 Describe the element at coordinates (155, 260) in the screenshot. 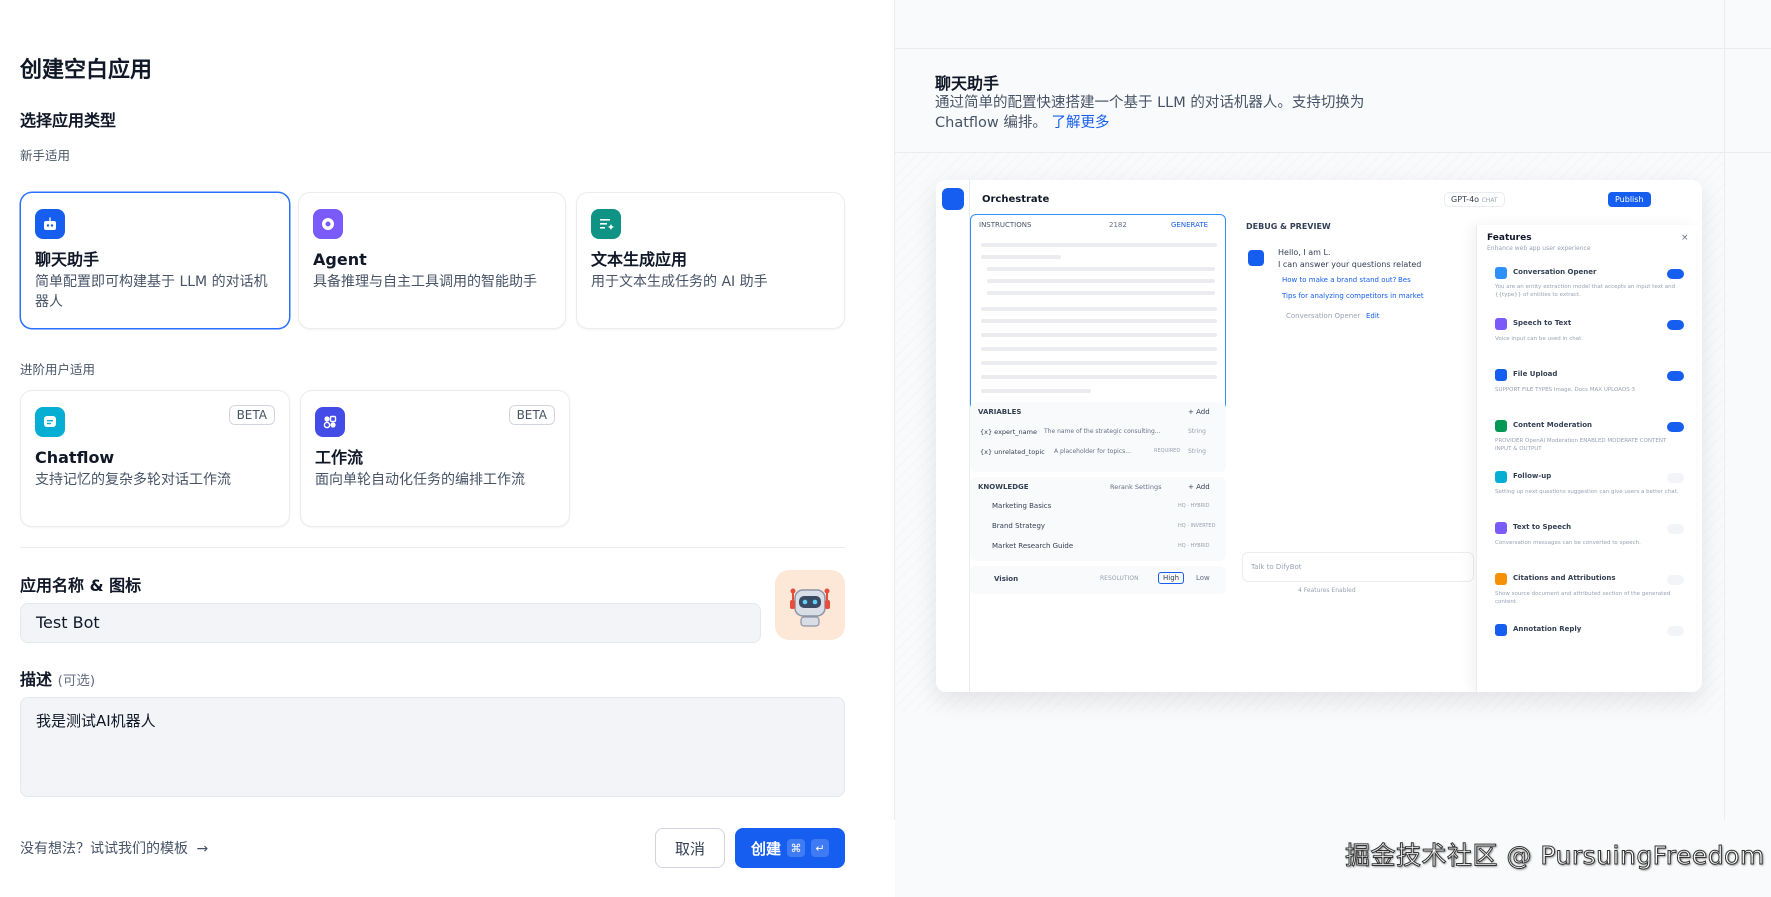

I see `card-chat-assistant: 聊天助手 简单配置即可构建基于 LLM 的对话机器人` at that location.